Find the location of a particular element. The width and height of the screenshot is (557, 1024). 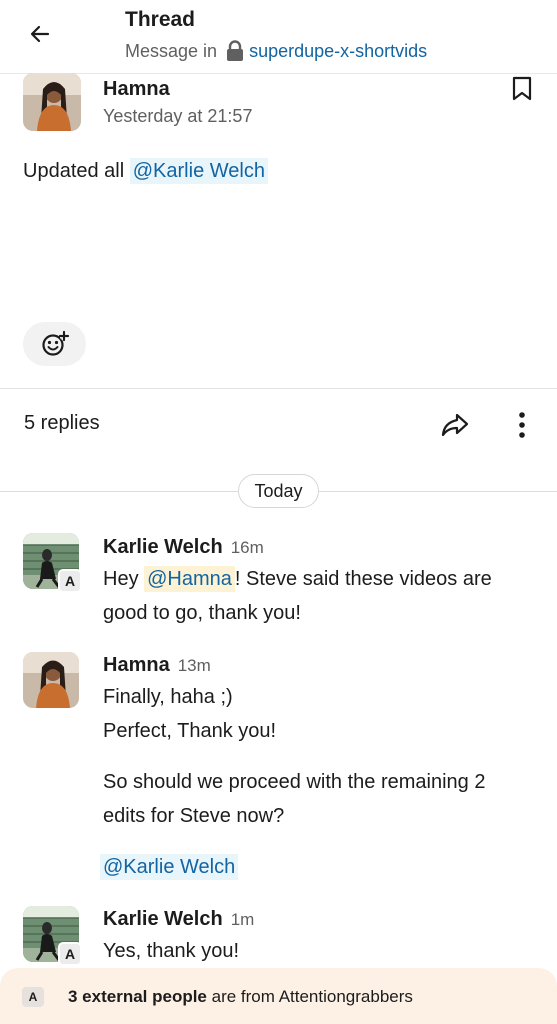

bookmark-icon is located at coordinates (522, 88).